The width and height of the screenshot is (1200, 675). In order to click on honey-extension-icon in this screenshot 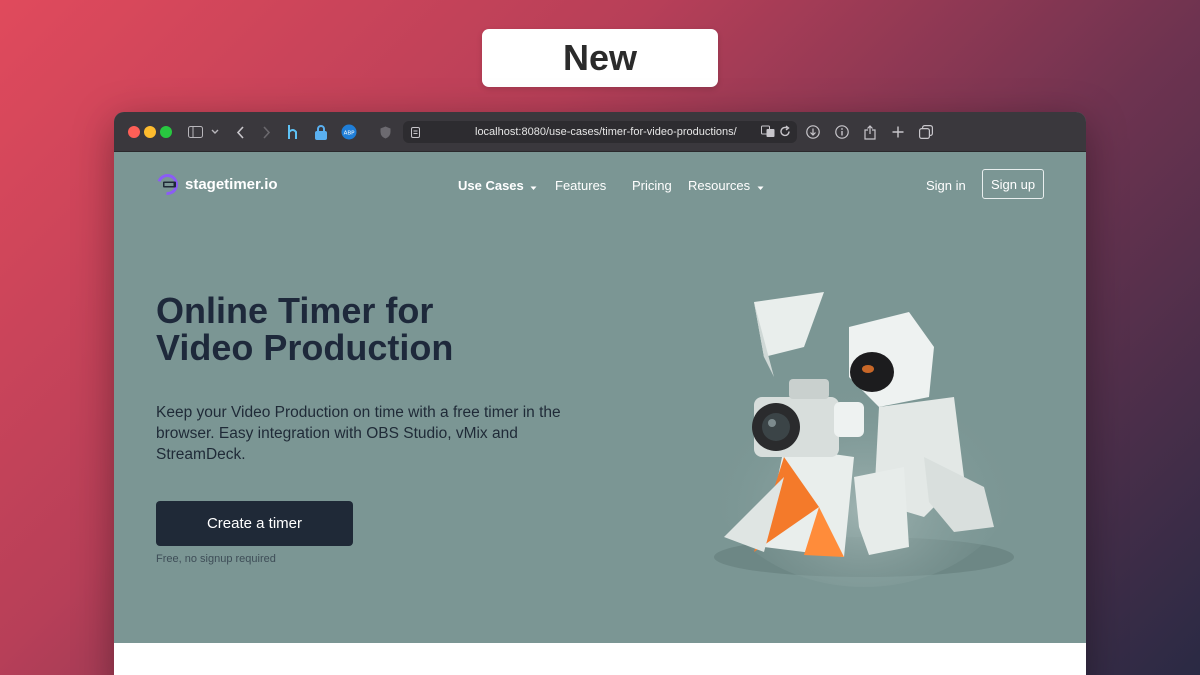, I will do `click(293, 132)`.